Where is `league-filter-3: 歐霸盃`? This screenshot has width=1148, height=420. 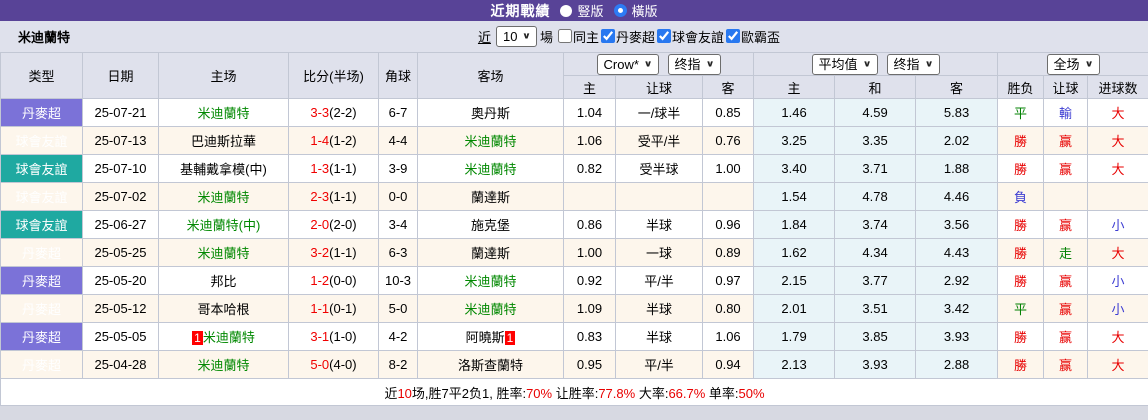 league-filter-3: 歐霸盃 is located at coordinates (752, 36).